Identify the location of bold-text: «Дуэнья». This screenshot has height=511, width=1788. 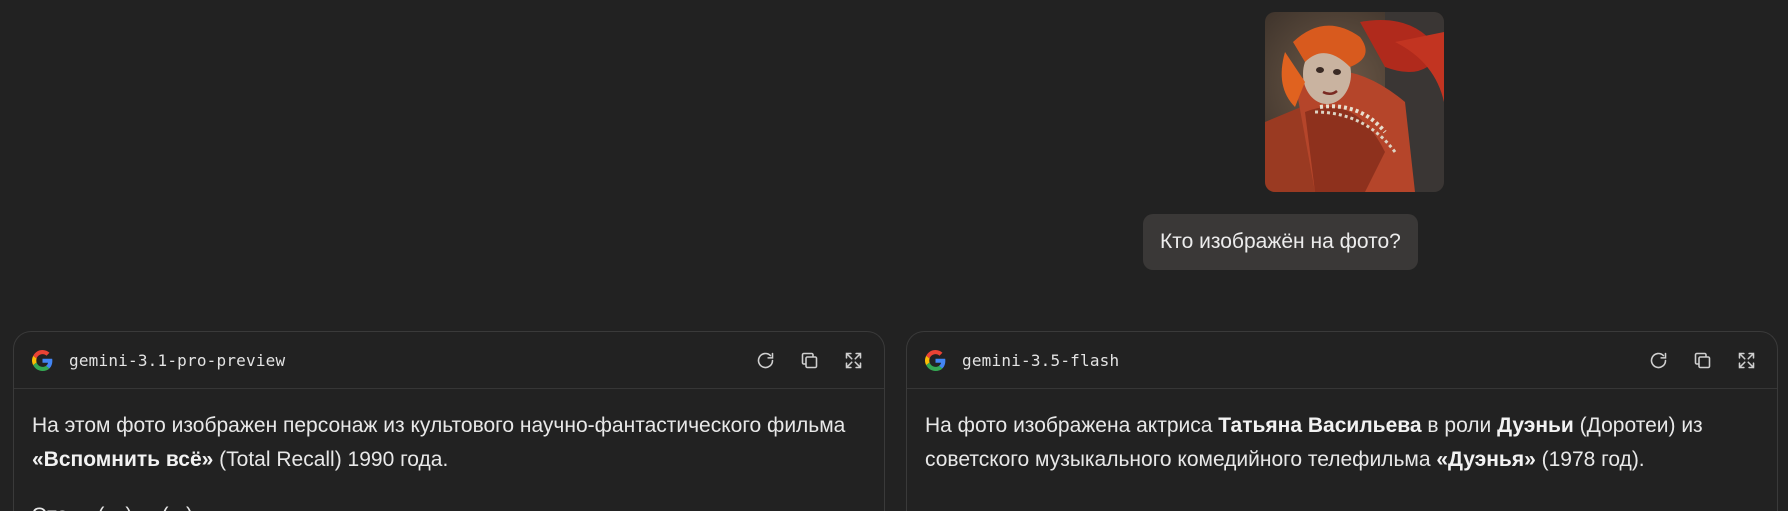
(1486, 459).